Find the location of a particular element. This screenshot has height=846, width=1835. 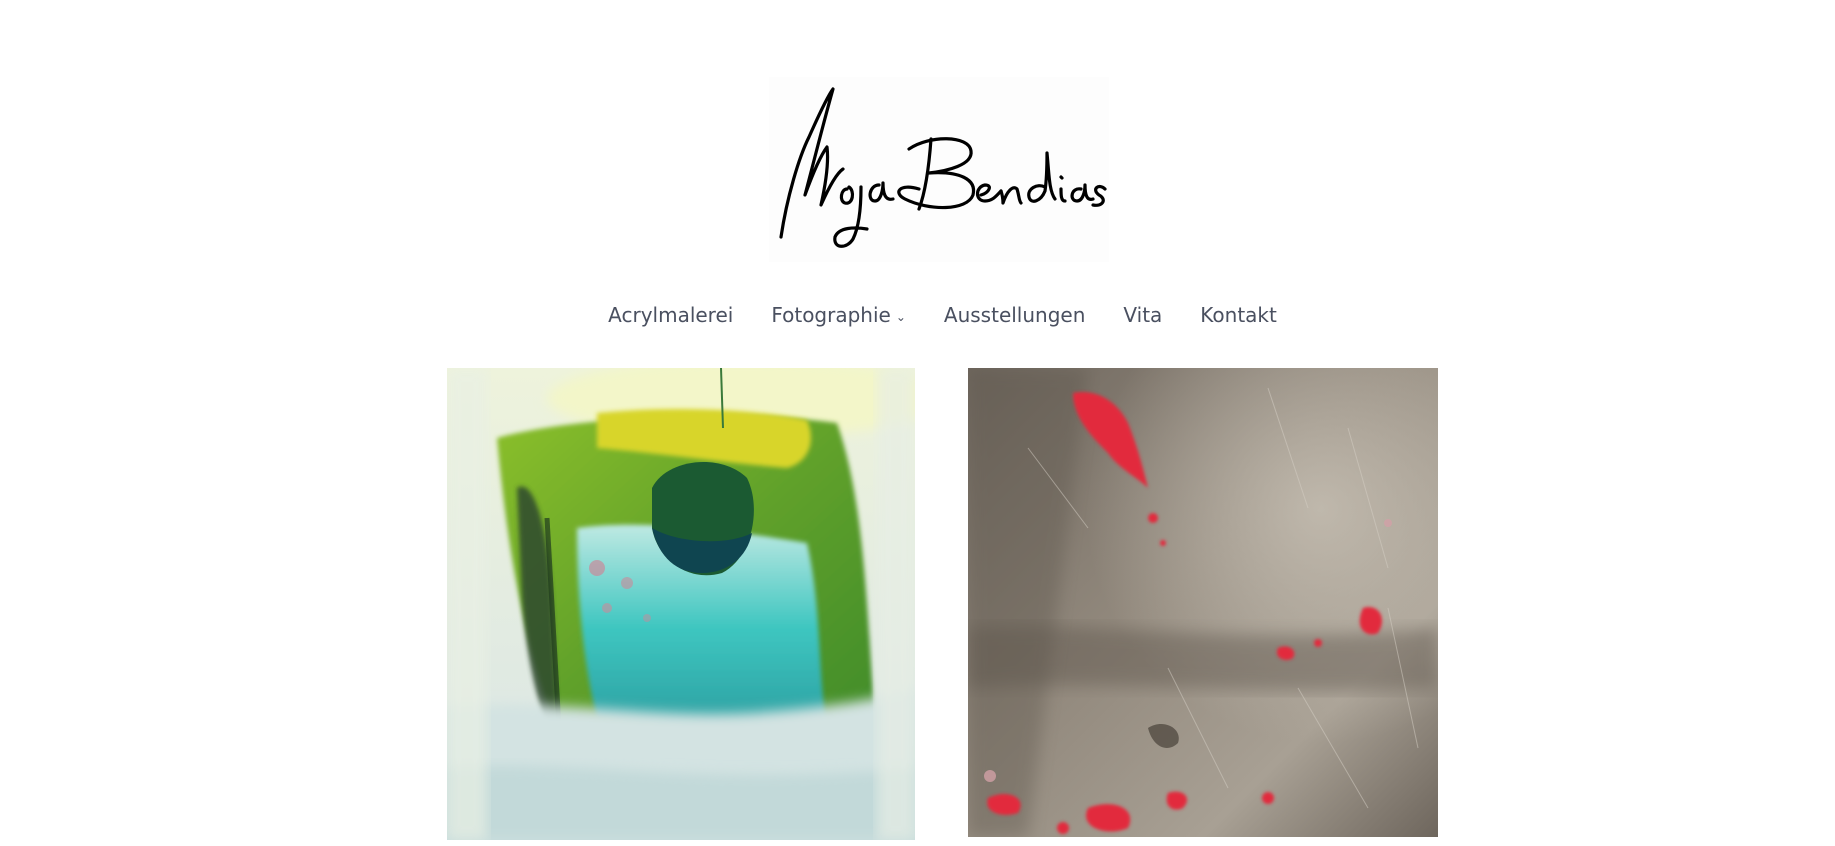

gallery-tile-painting is located at coordinates (681, 604).